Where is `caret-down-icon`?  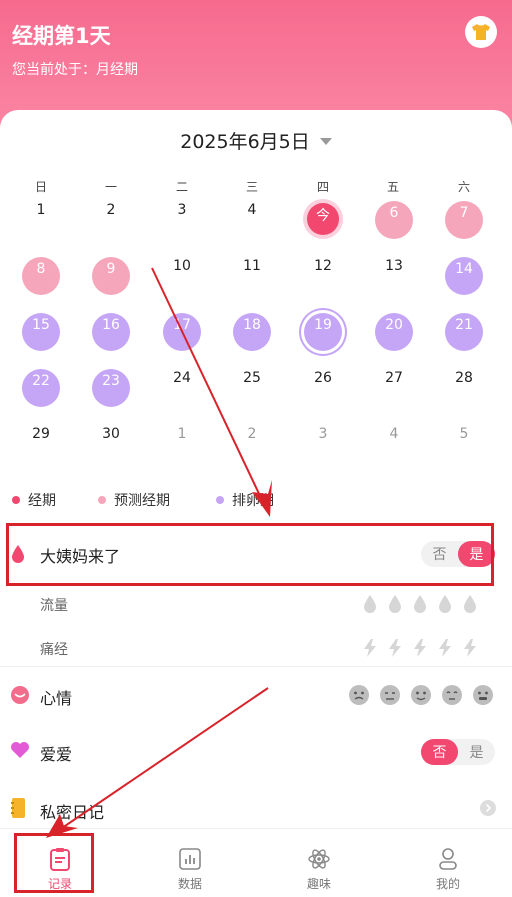
caret-down-icon is located at coordinates (325, 141).